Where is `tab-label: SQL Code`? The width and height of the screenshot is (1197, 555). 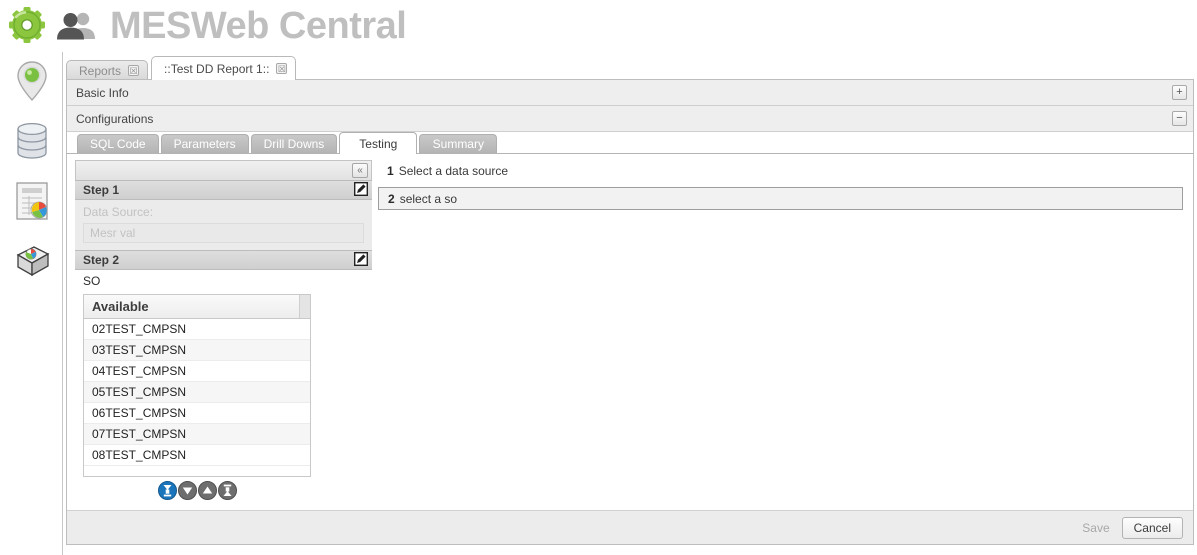
tab-label: SQL Code is located at coordinates (118, 144).